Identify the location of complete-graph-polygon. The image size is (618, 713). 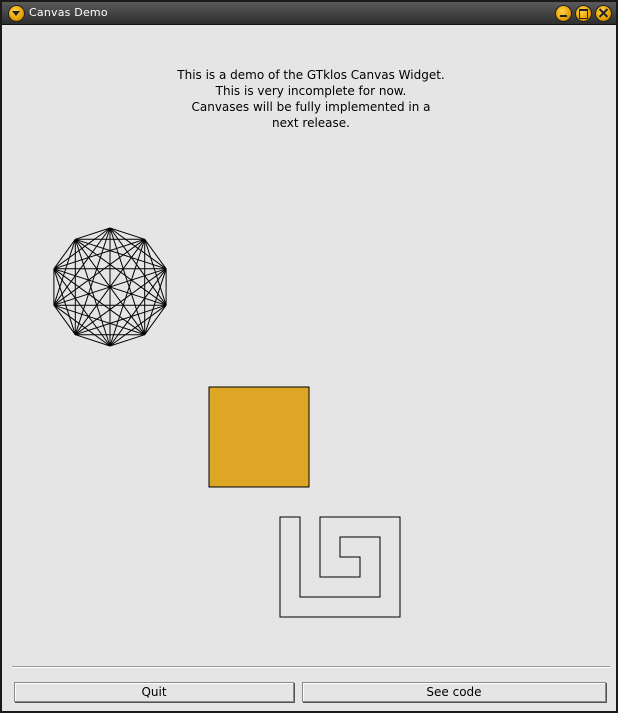
(110, 287).